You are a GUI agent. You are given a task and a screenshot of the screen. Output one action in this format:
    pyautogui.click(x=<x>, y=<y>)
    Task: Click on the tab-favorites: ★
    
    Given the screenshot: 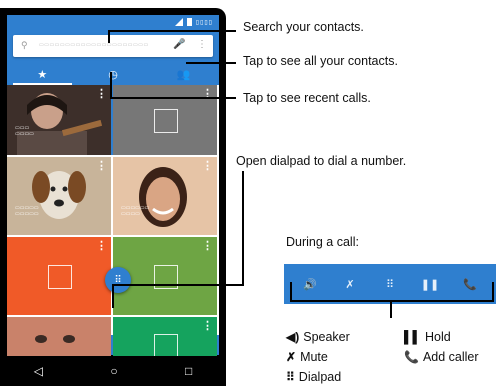 What is the action you would take?
    pyautogui.click(x=42, y=74)
    